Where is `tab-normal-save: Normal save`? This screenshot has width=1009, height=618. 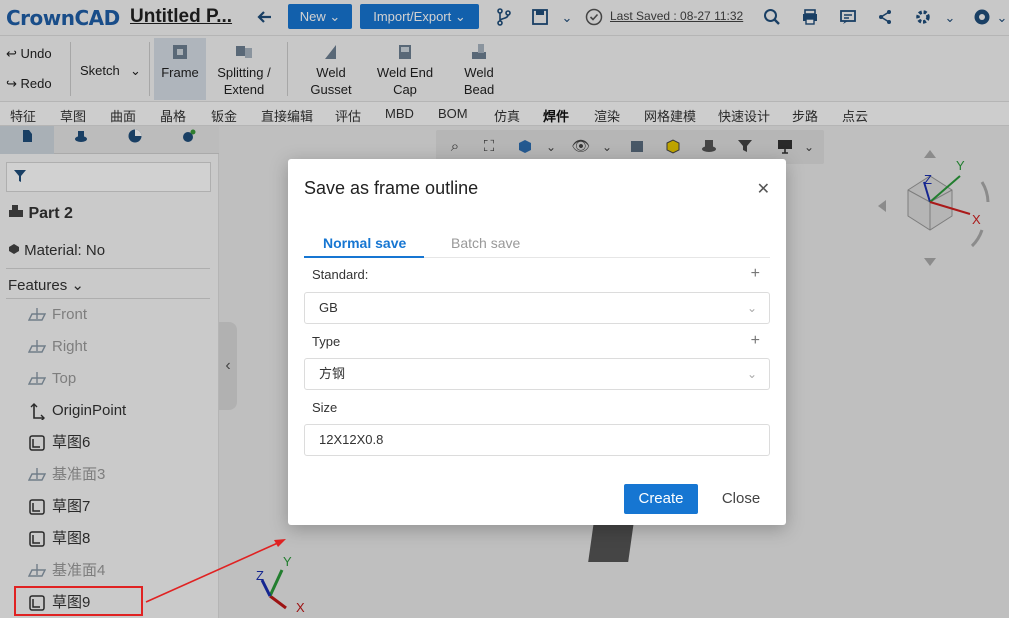
tab-normal-save: Normal save is located at coordinates (364, 243).